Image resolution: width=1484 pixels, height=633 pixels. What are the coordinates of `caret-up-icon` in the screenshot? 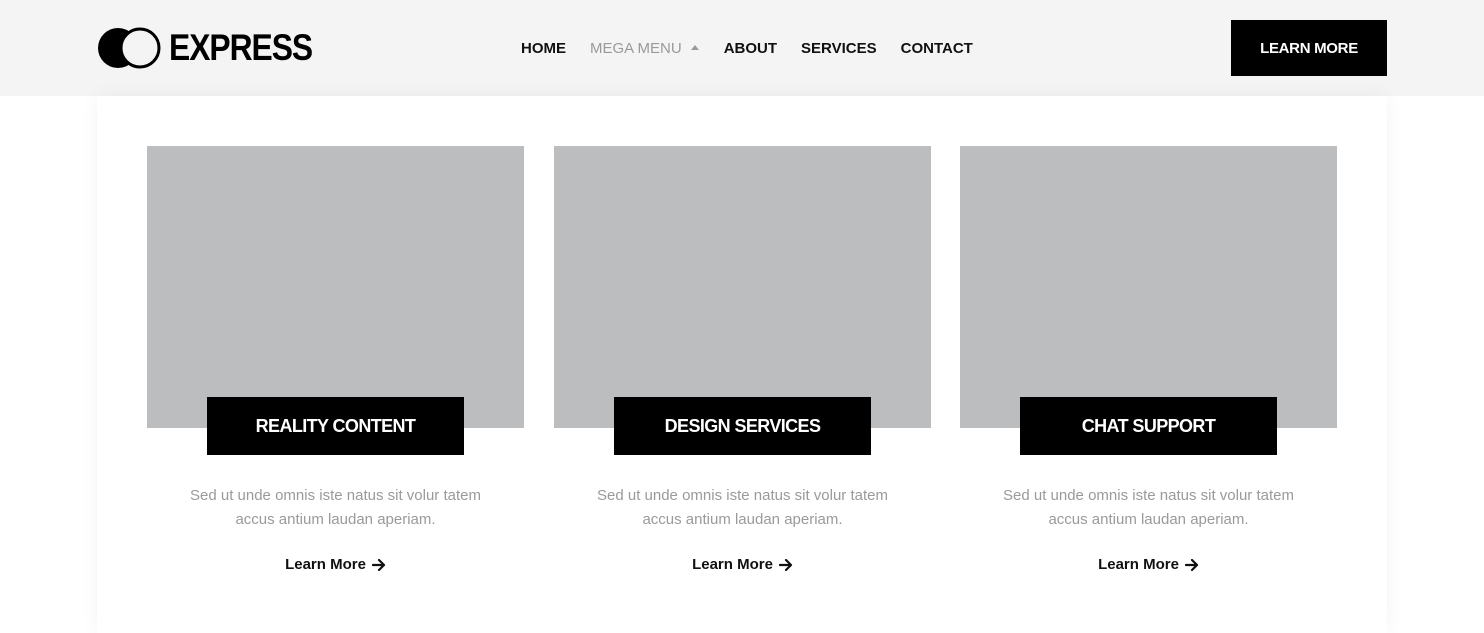 It's located at (694, 47).